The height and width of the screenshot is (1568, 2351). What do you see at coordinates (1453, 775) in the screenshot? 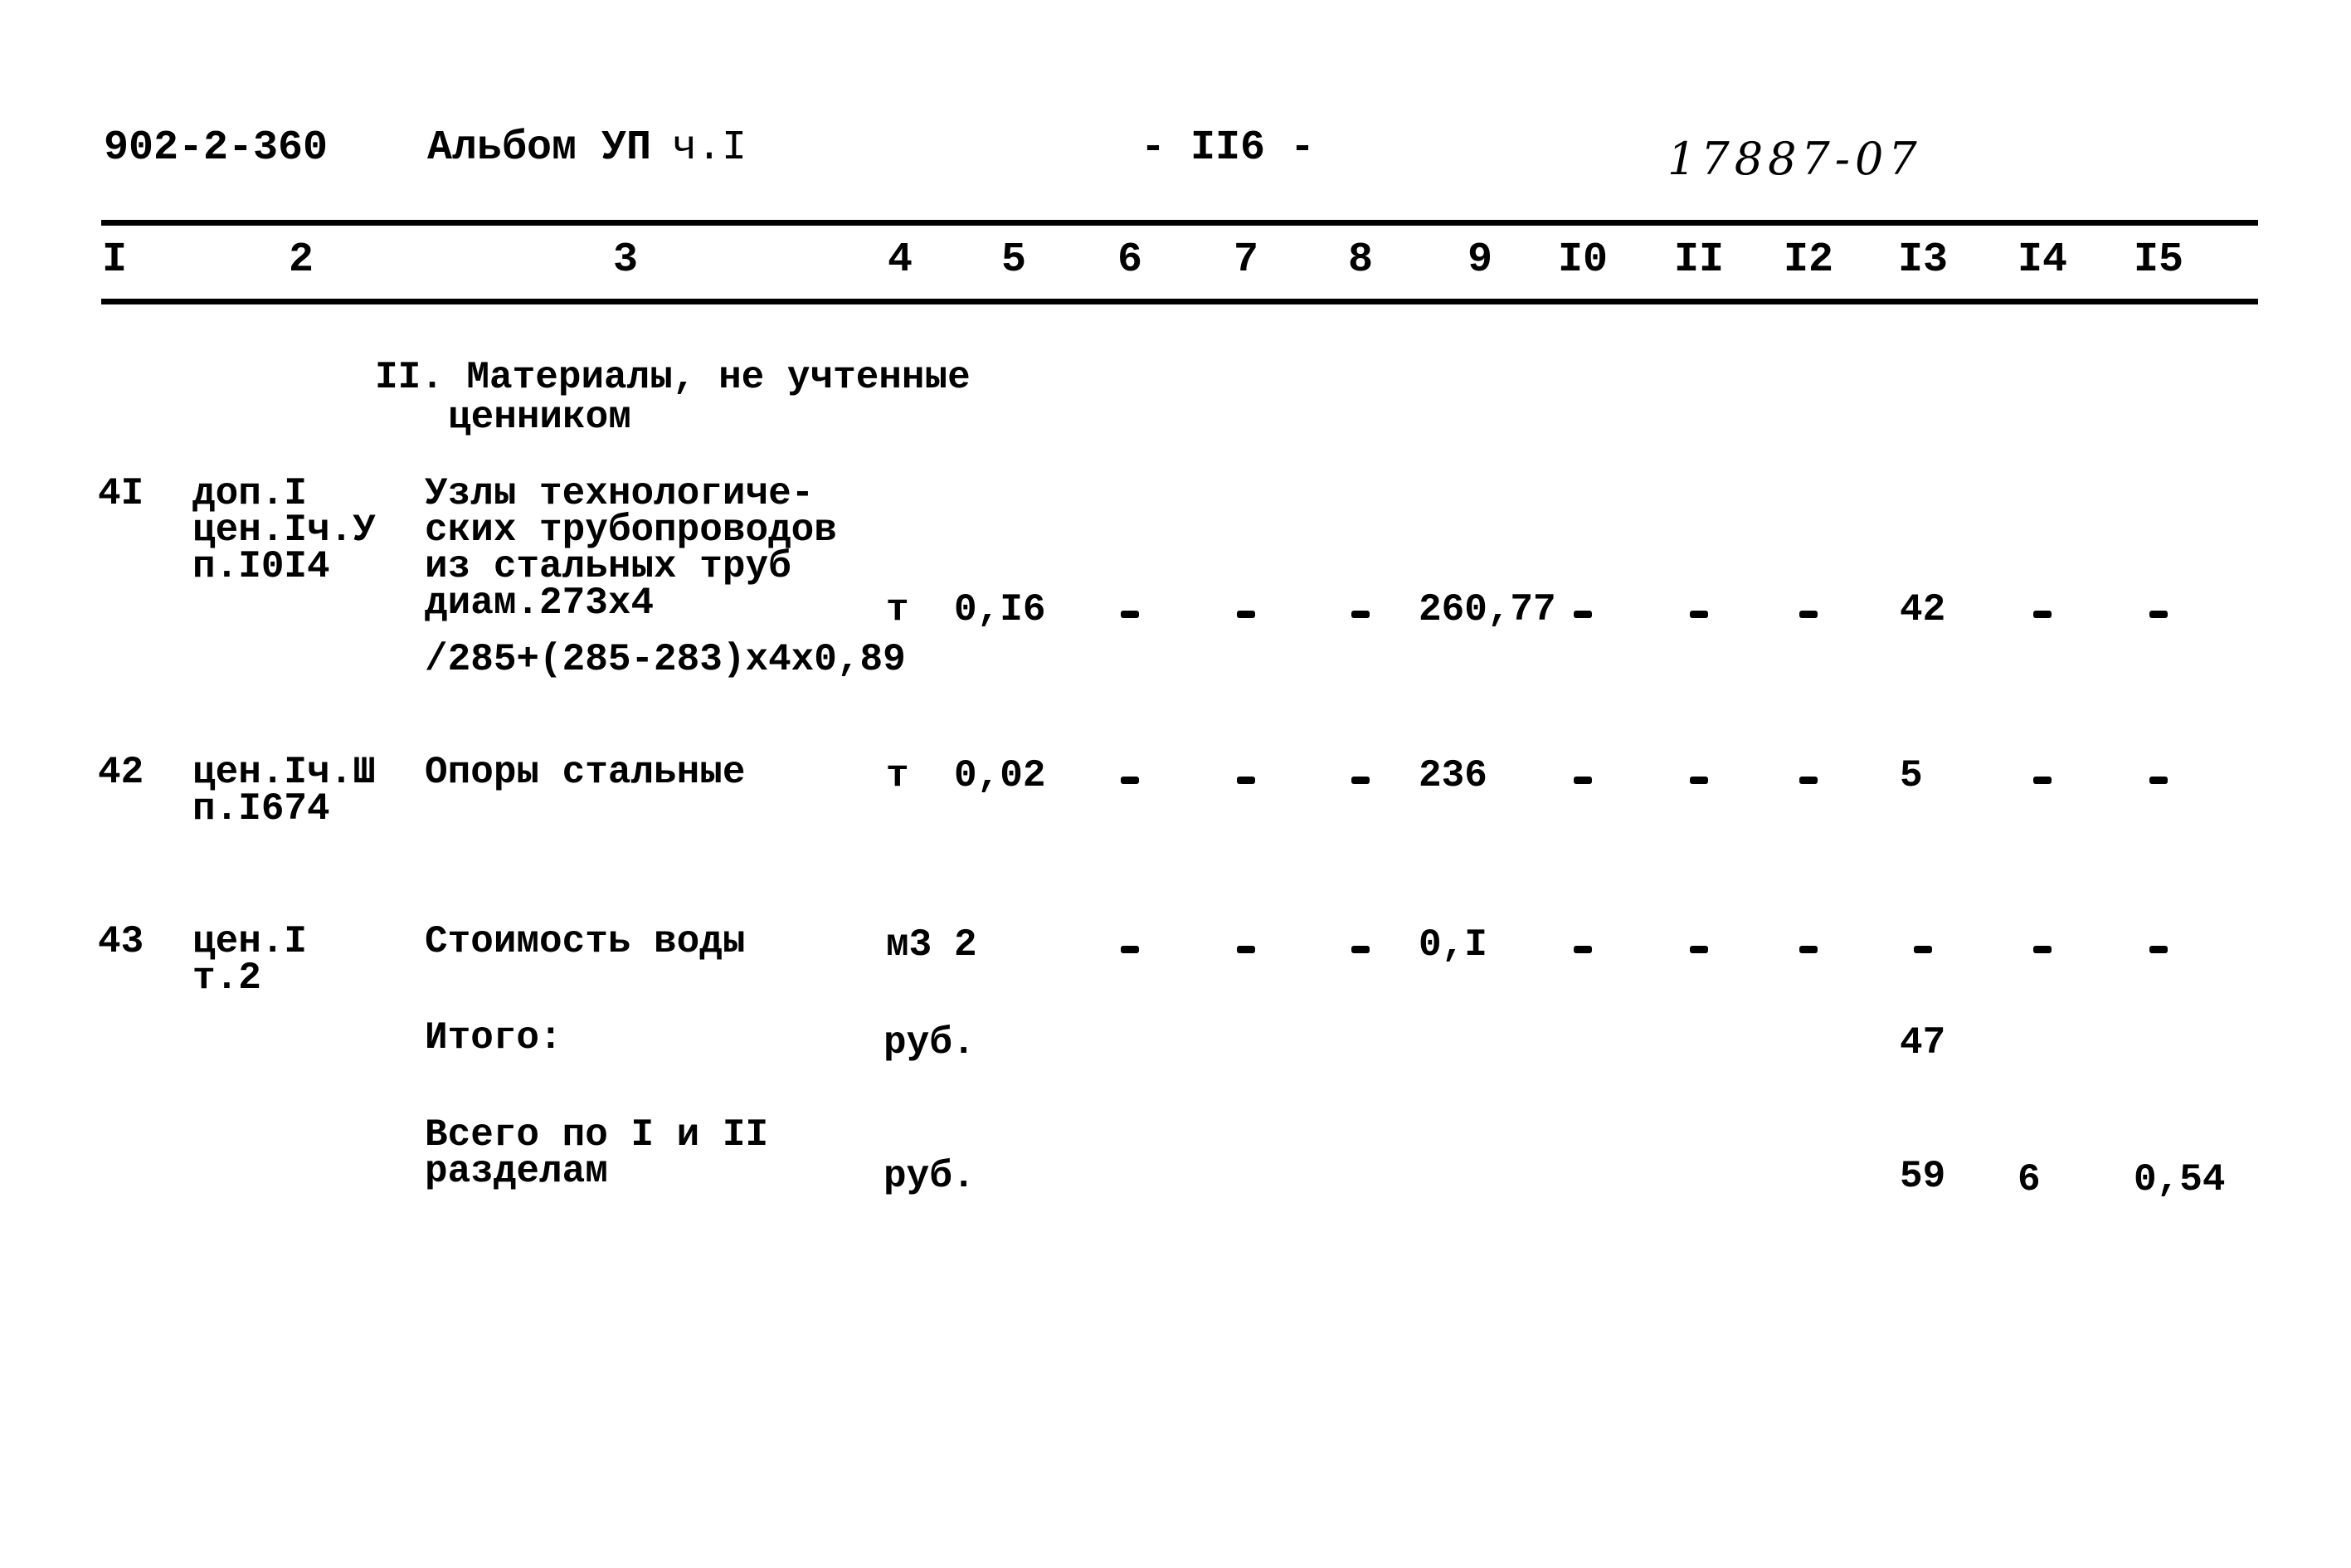
I see `row-col-9: 236` at bounding box center [1453, 775].